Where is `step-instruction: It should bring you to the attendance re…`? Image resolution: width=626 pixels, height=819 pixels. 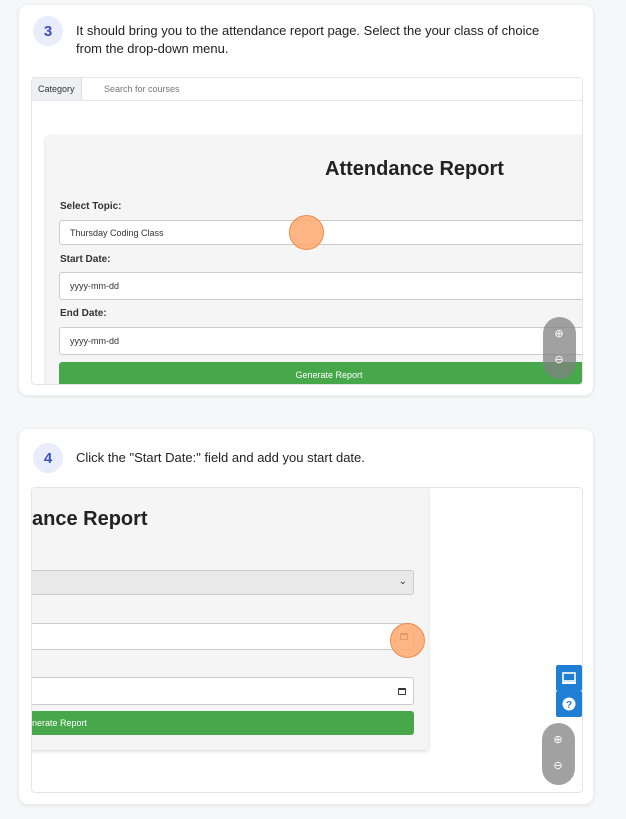 step-instruction: It should bring you to the attendance re… is located at coordinates (308, 39).